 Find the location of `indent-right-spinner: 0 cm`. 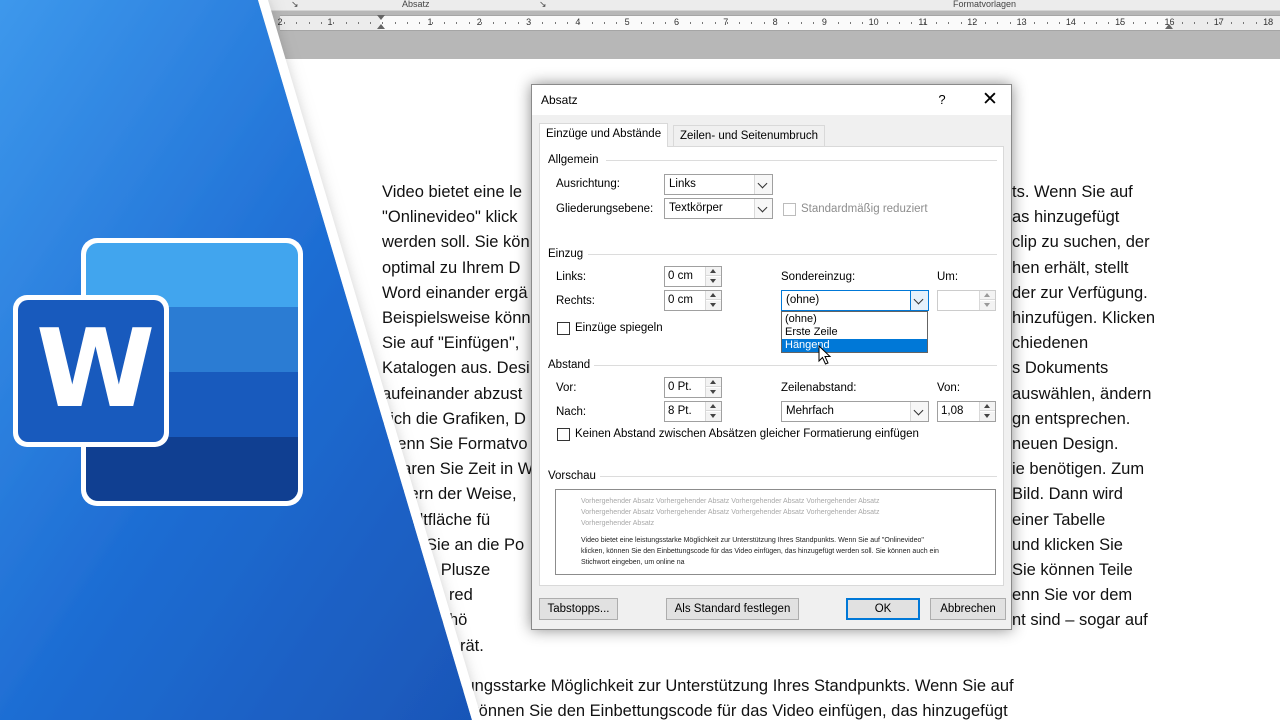

indent-right-spinner: 0 cm is located at coordinates (693, 300).